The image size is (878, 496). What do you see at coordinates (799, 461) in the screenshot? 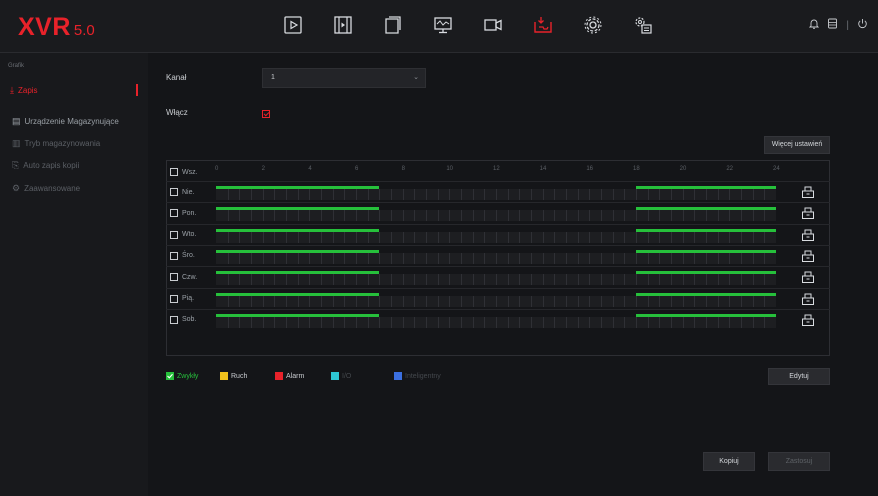
I see `apply-button: Zastosuj` at bounding box center [799, 461].